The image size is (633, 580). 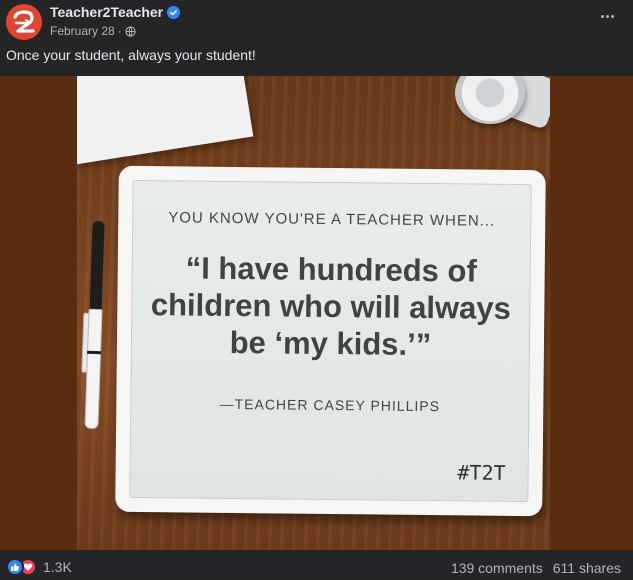 What do you see at coordinates (82, 31) in the screenshot?
I see `post-date: February 28` at bounding box center [82, 31].